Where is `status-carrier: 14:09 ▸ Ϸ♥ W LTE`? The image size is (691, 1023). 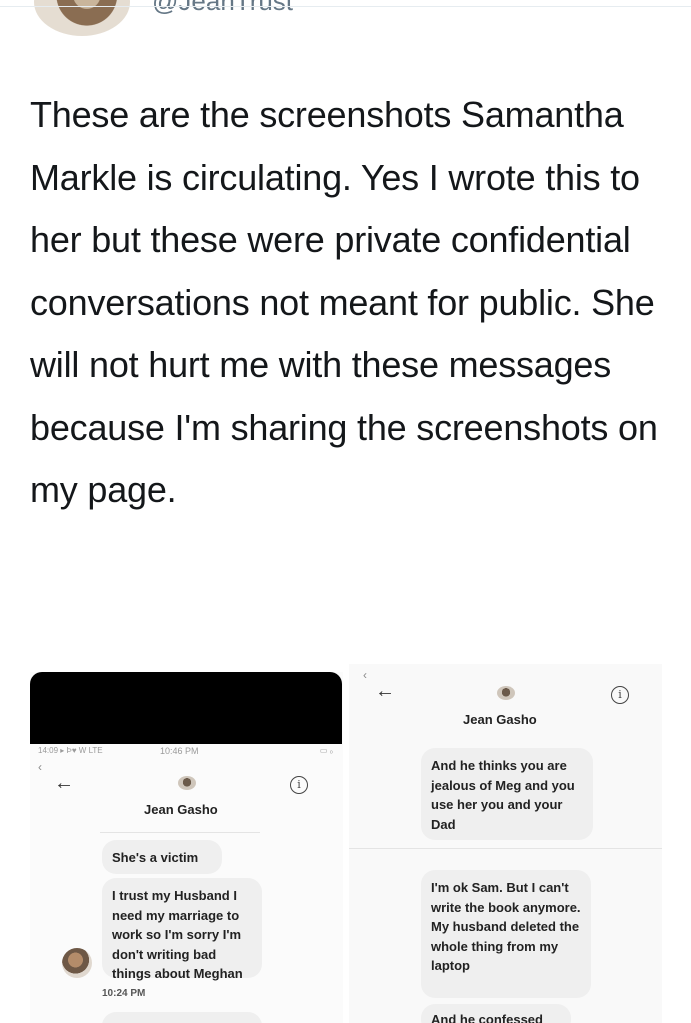 status-carrier: 14:09 ▸ Ϸ♥ W LTE is located at coordinates (70, 750).